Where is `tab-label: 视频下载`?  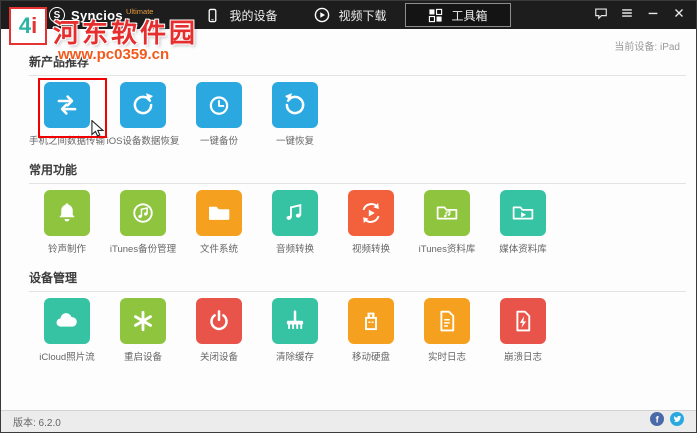 tab-label: 视频下载 is located at coordinates (362, 15).